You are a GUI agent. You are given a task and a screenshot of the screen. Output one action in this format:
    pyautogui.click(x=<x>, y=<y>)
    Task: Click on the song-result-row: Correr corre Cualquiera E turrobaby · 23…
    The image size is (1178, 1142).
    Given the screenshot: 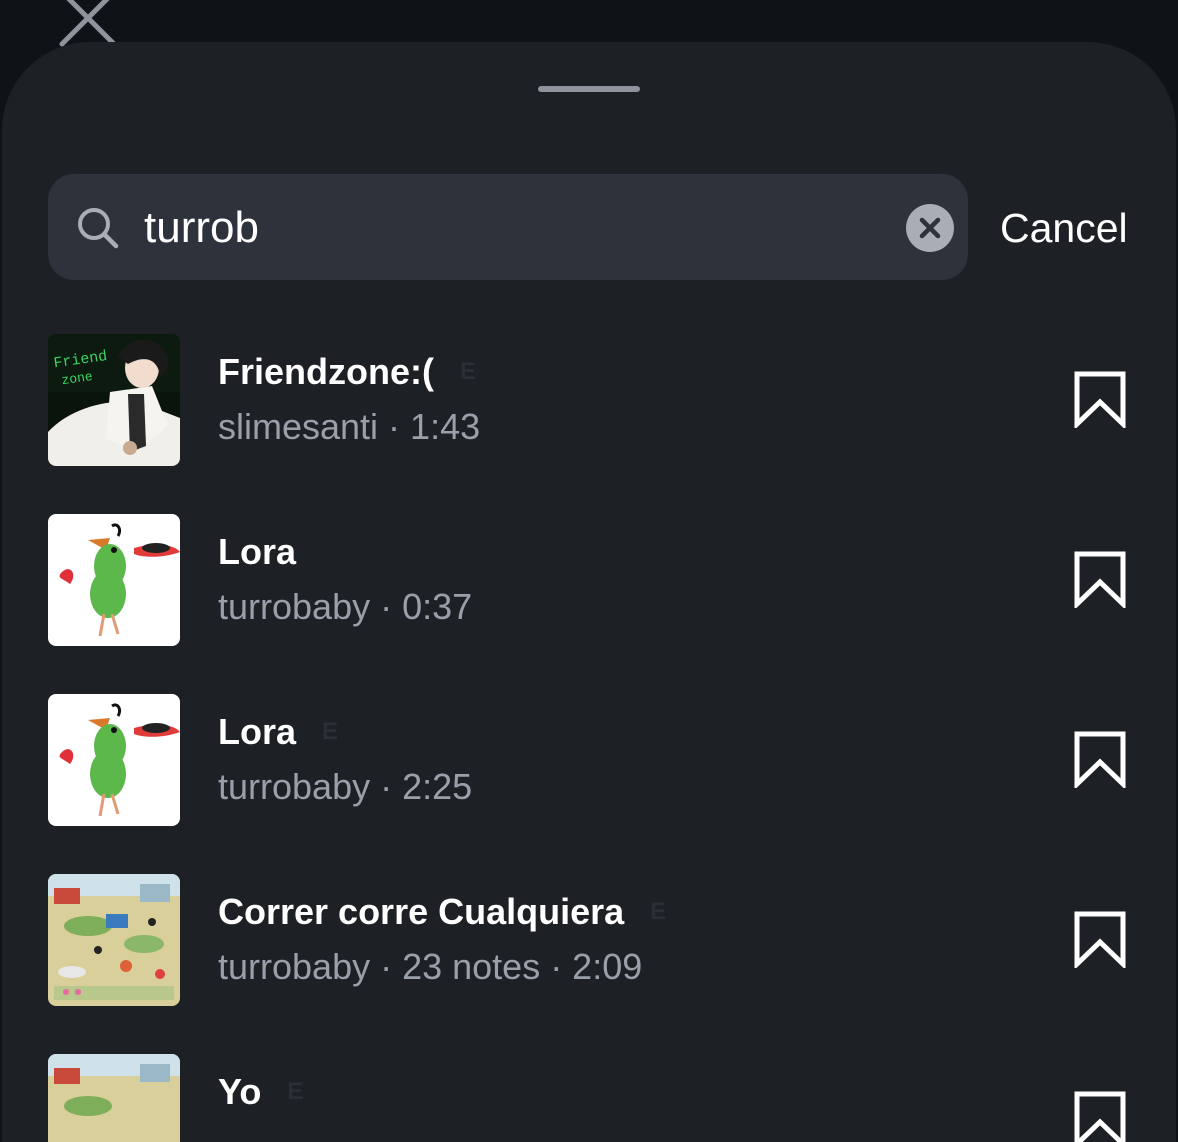 What is the action you would take?
    pyautogui.click(x=608, y=940)
    